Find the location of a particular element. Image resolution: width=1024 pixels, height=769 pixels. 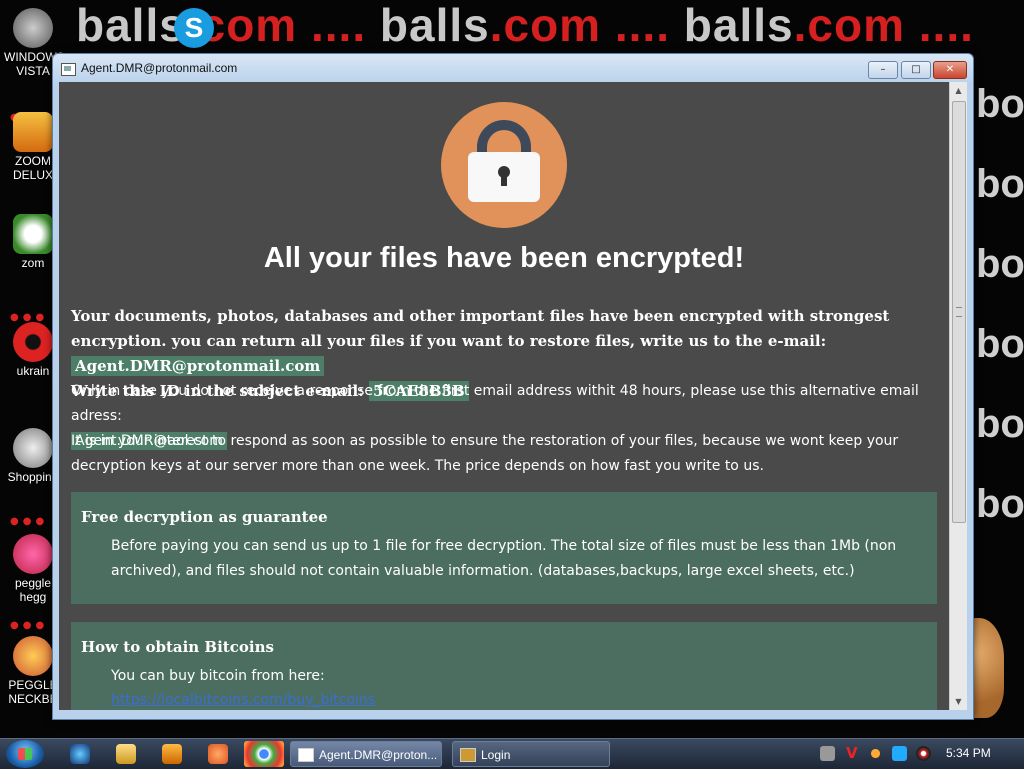

window-icon is located at coordinates (306, 755).